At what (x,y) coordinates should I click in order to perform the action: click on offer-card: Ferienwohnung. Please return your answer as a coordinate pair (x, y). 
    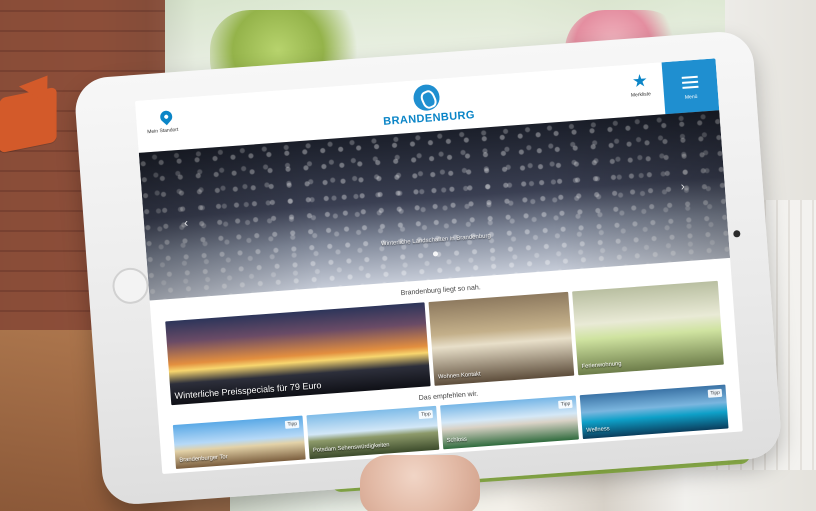
    Looking at the image, I should click on (648, 328).